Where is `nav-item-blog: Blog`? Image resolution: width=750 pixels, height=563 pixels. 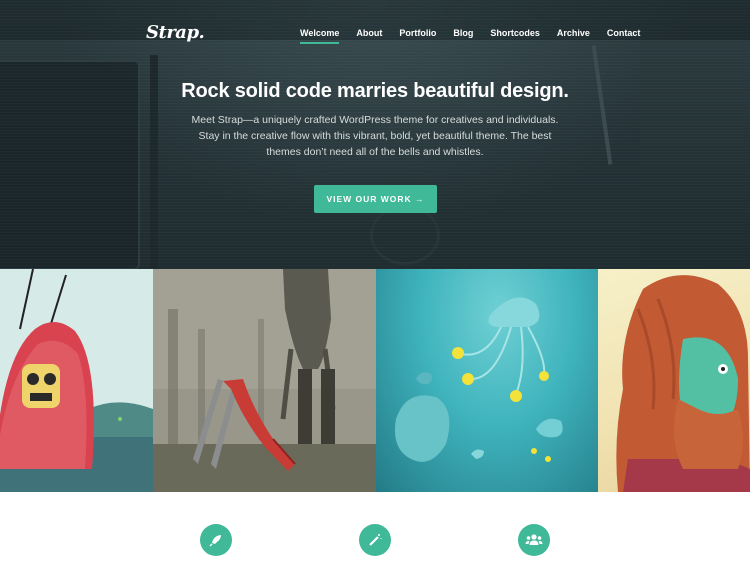 nav-item-blog: Blog is located at coordinates (463, 36).